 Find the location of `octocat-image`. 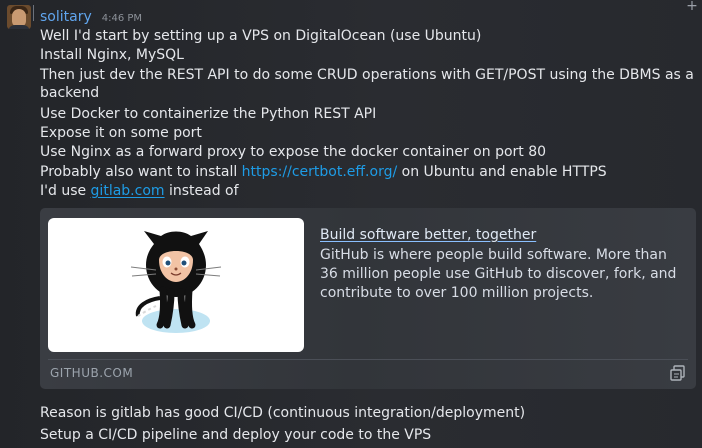

octocat-image is located at coordinates (176, 285).